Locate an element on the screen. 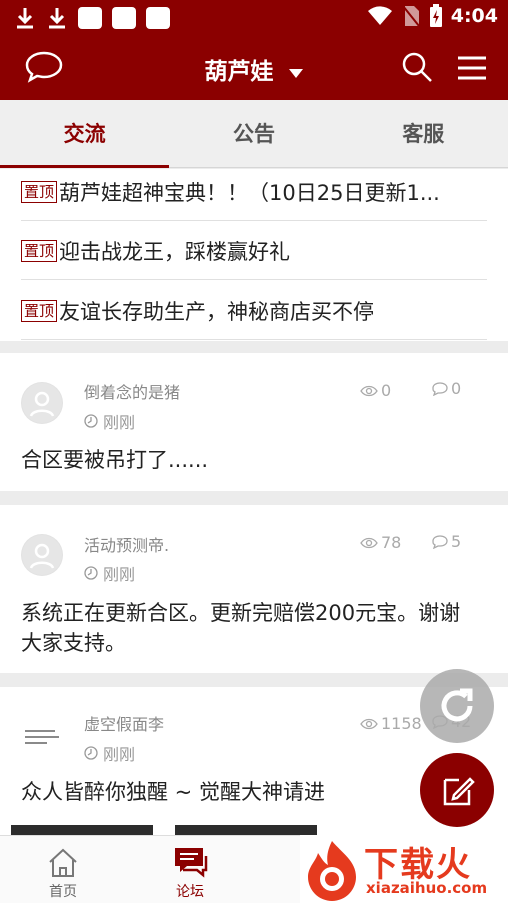  tab-announcement: 公告 is located at coordinates (253, 133).